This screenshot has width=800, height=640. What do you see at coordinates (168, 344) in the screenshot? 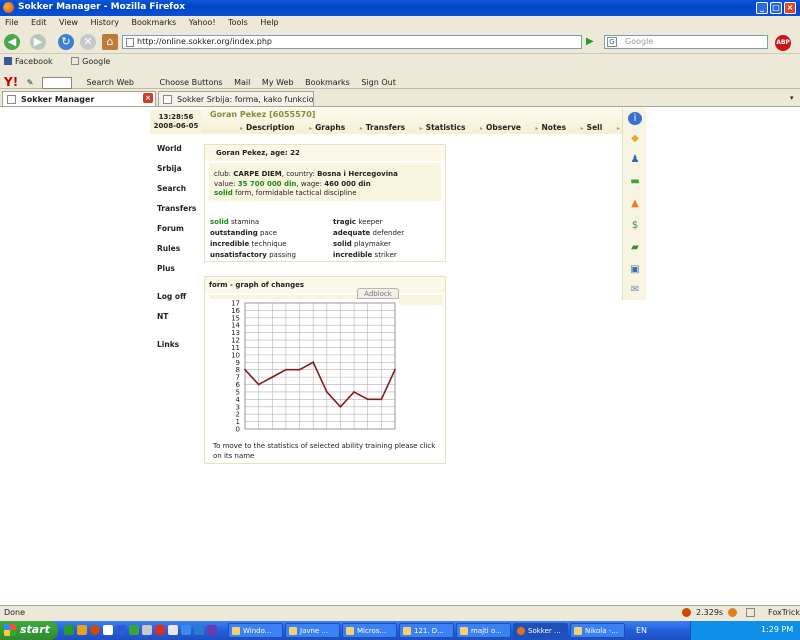
I see `nav-links: Links` at bounding box center [168, 344].